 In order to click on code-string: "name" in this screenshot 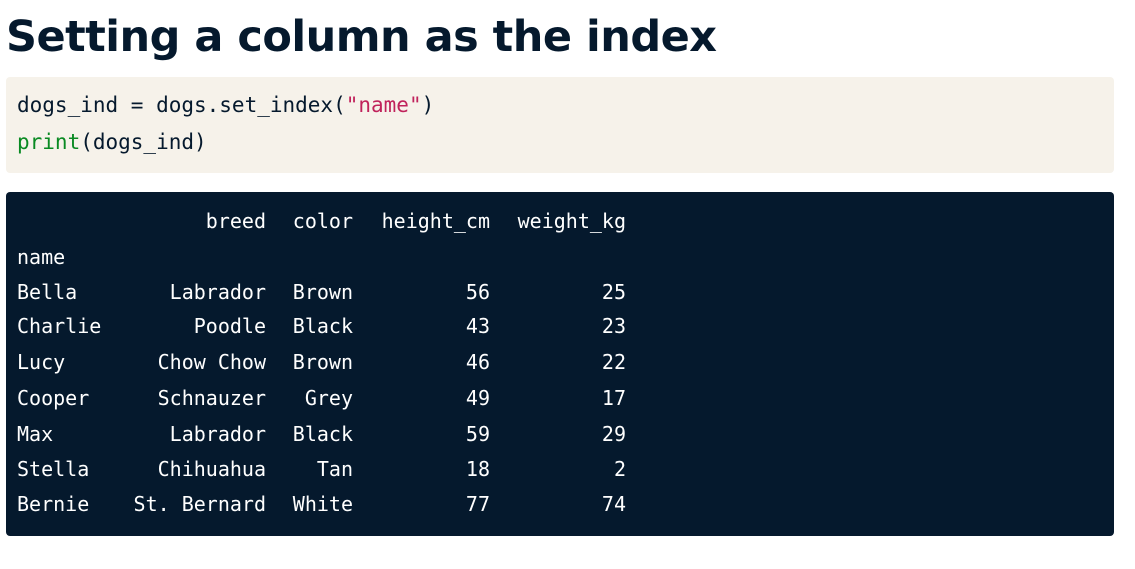, I will do `click(383, 105)`.